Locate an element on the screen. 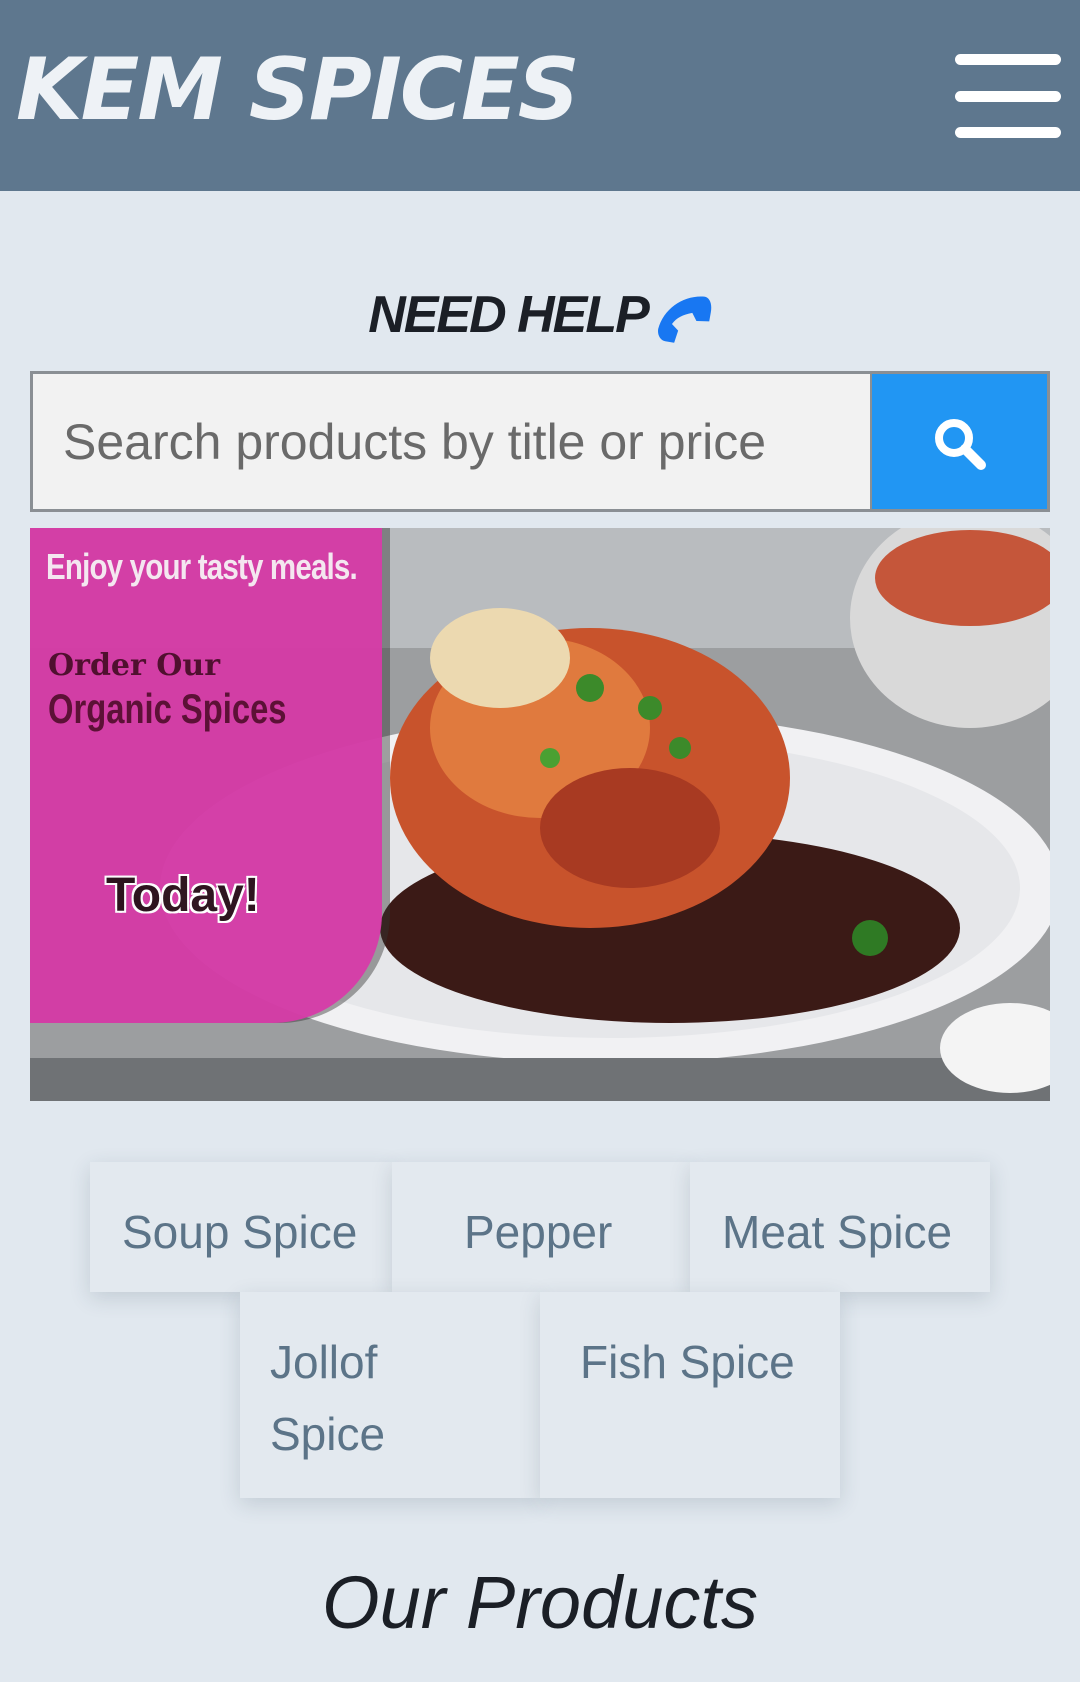  search-button is located at coordinates (960, 441).